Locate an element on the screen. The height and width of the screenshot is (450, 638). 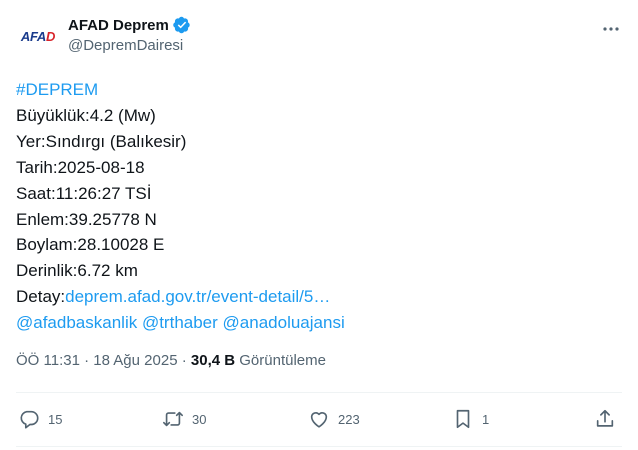
avatar: AFAD is located at coordinates (38, 36).